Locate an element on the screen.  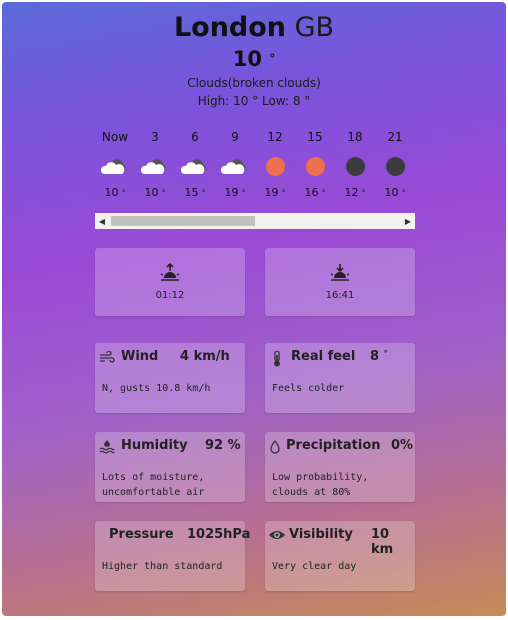
hourly-temp: 15 ° is located at coordinates (195, 193).